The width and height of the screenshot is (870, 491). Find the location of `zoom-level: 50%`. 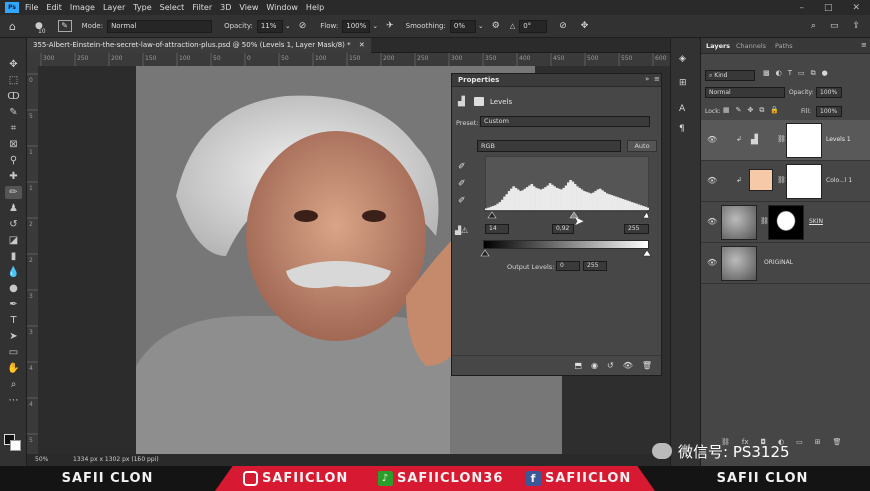

zoom-level: 50% is located at coordinates (41, 459).